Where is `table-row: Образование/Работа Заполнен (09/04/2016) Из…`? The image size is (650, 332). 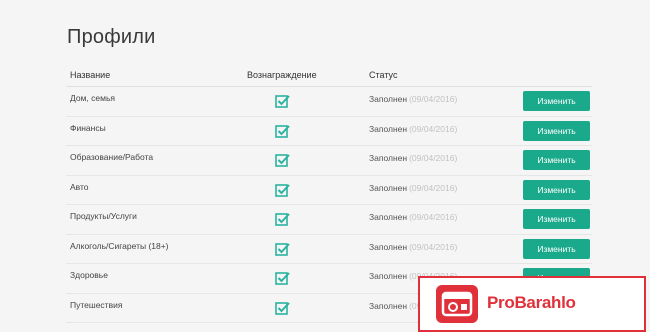
table-row: Образование/Работа Заполнен (09/04/2016) Из… is located at coordinates (329, 161).